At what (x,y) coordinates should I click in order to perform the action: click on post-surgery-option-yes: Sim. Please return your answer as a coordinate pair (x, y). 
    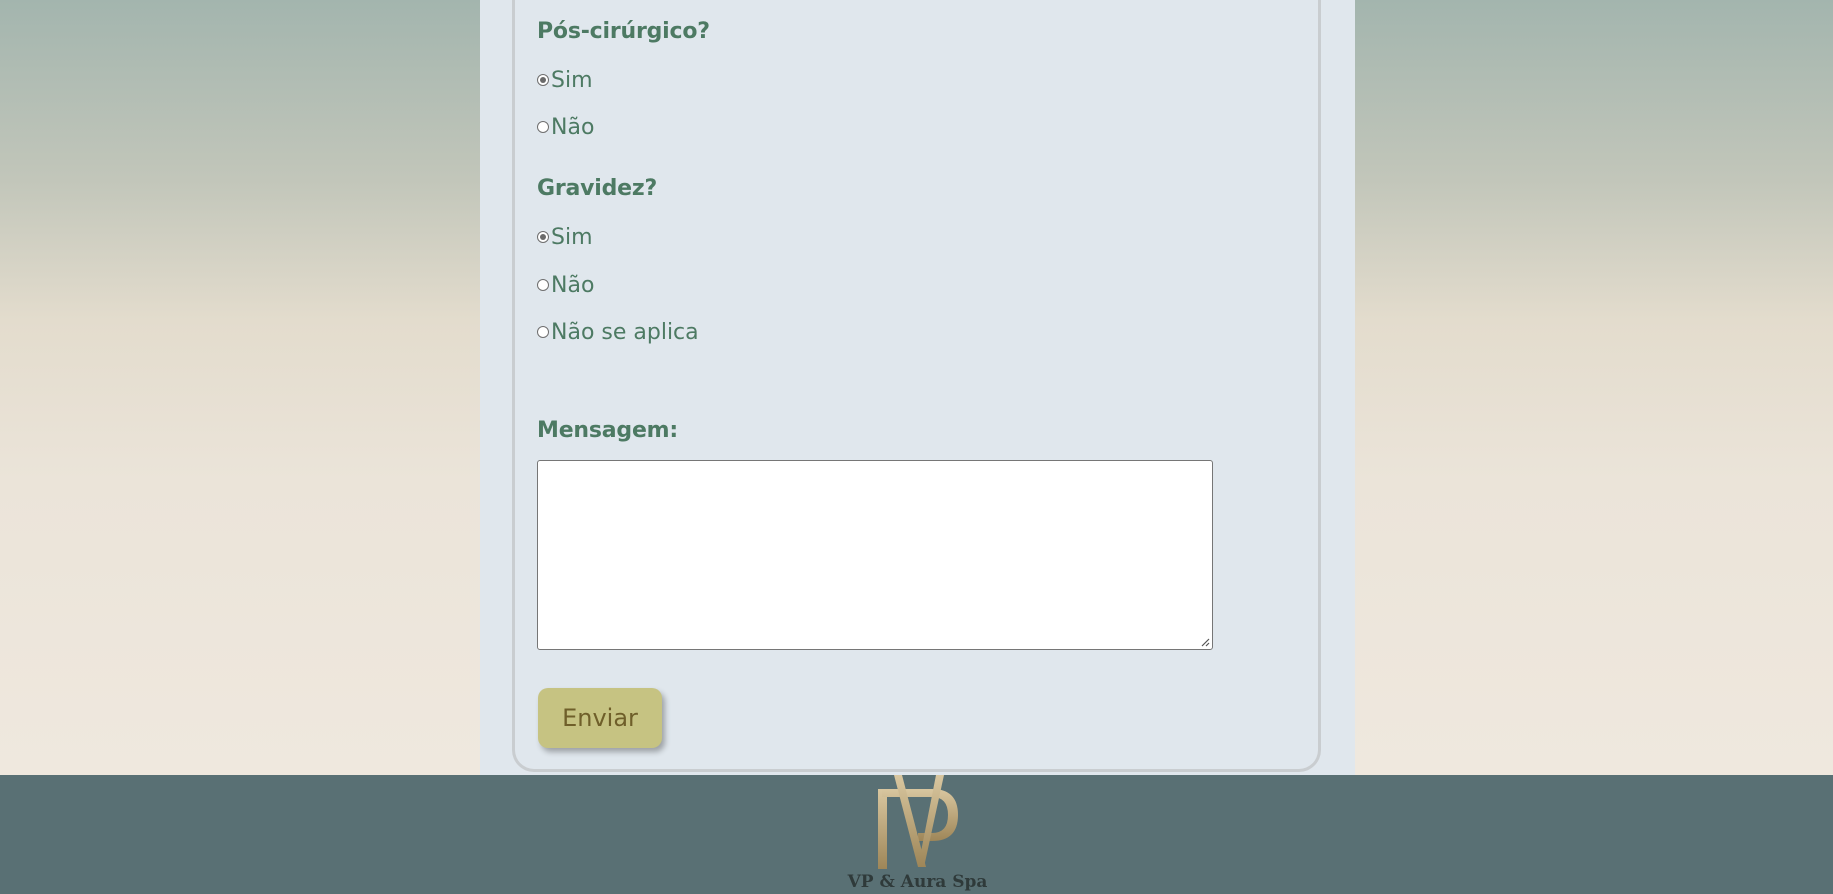
    Looking at the image, I should click on (565, 80).